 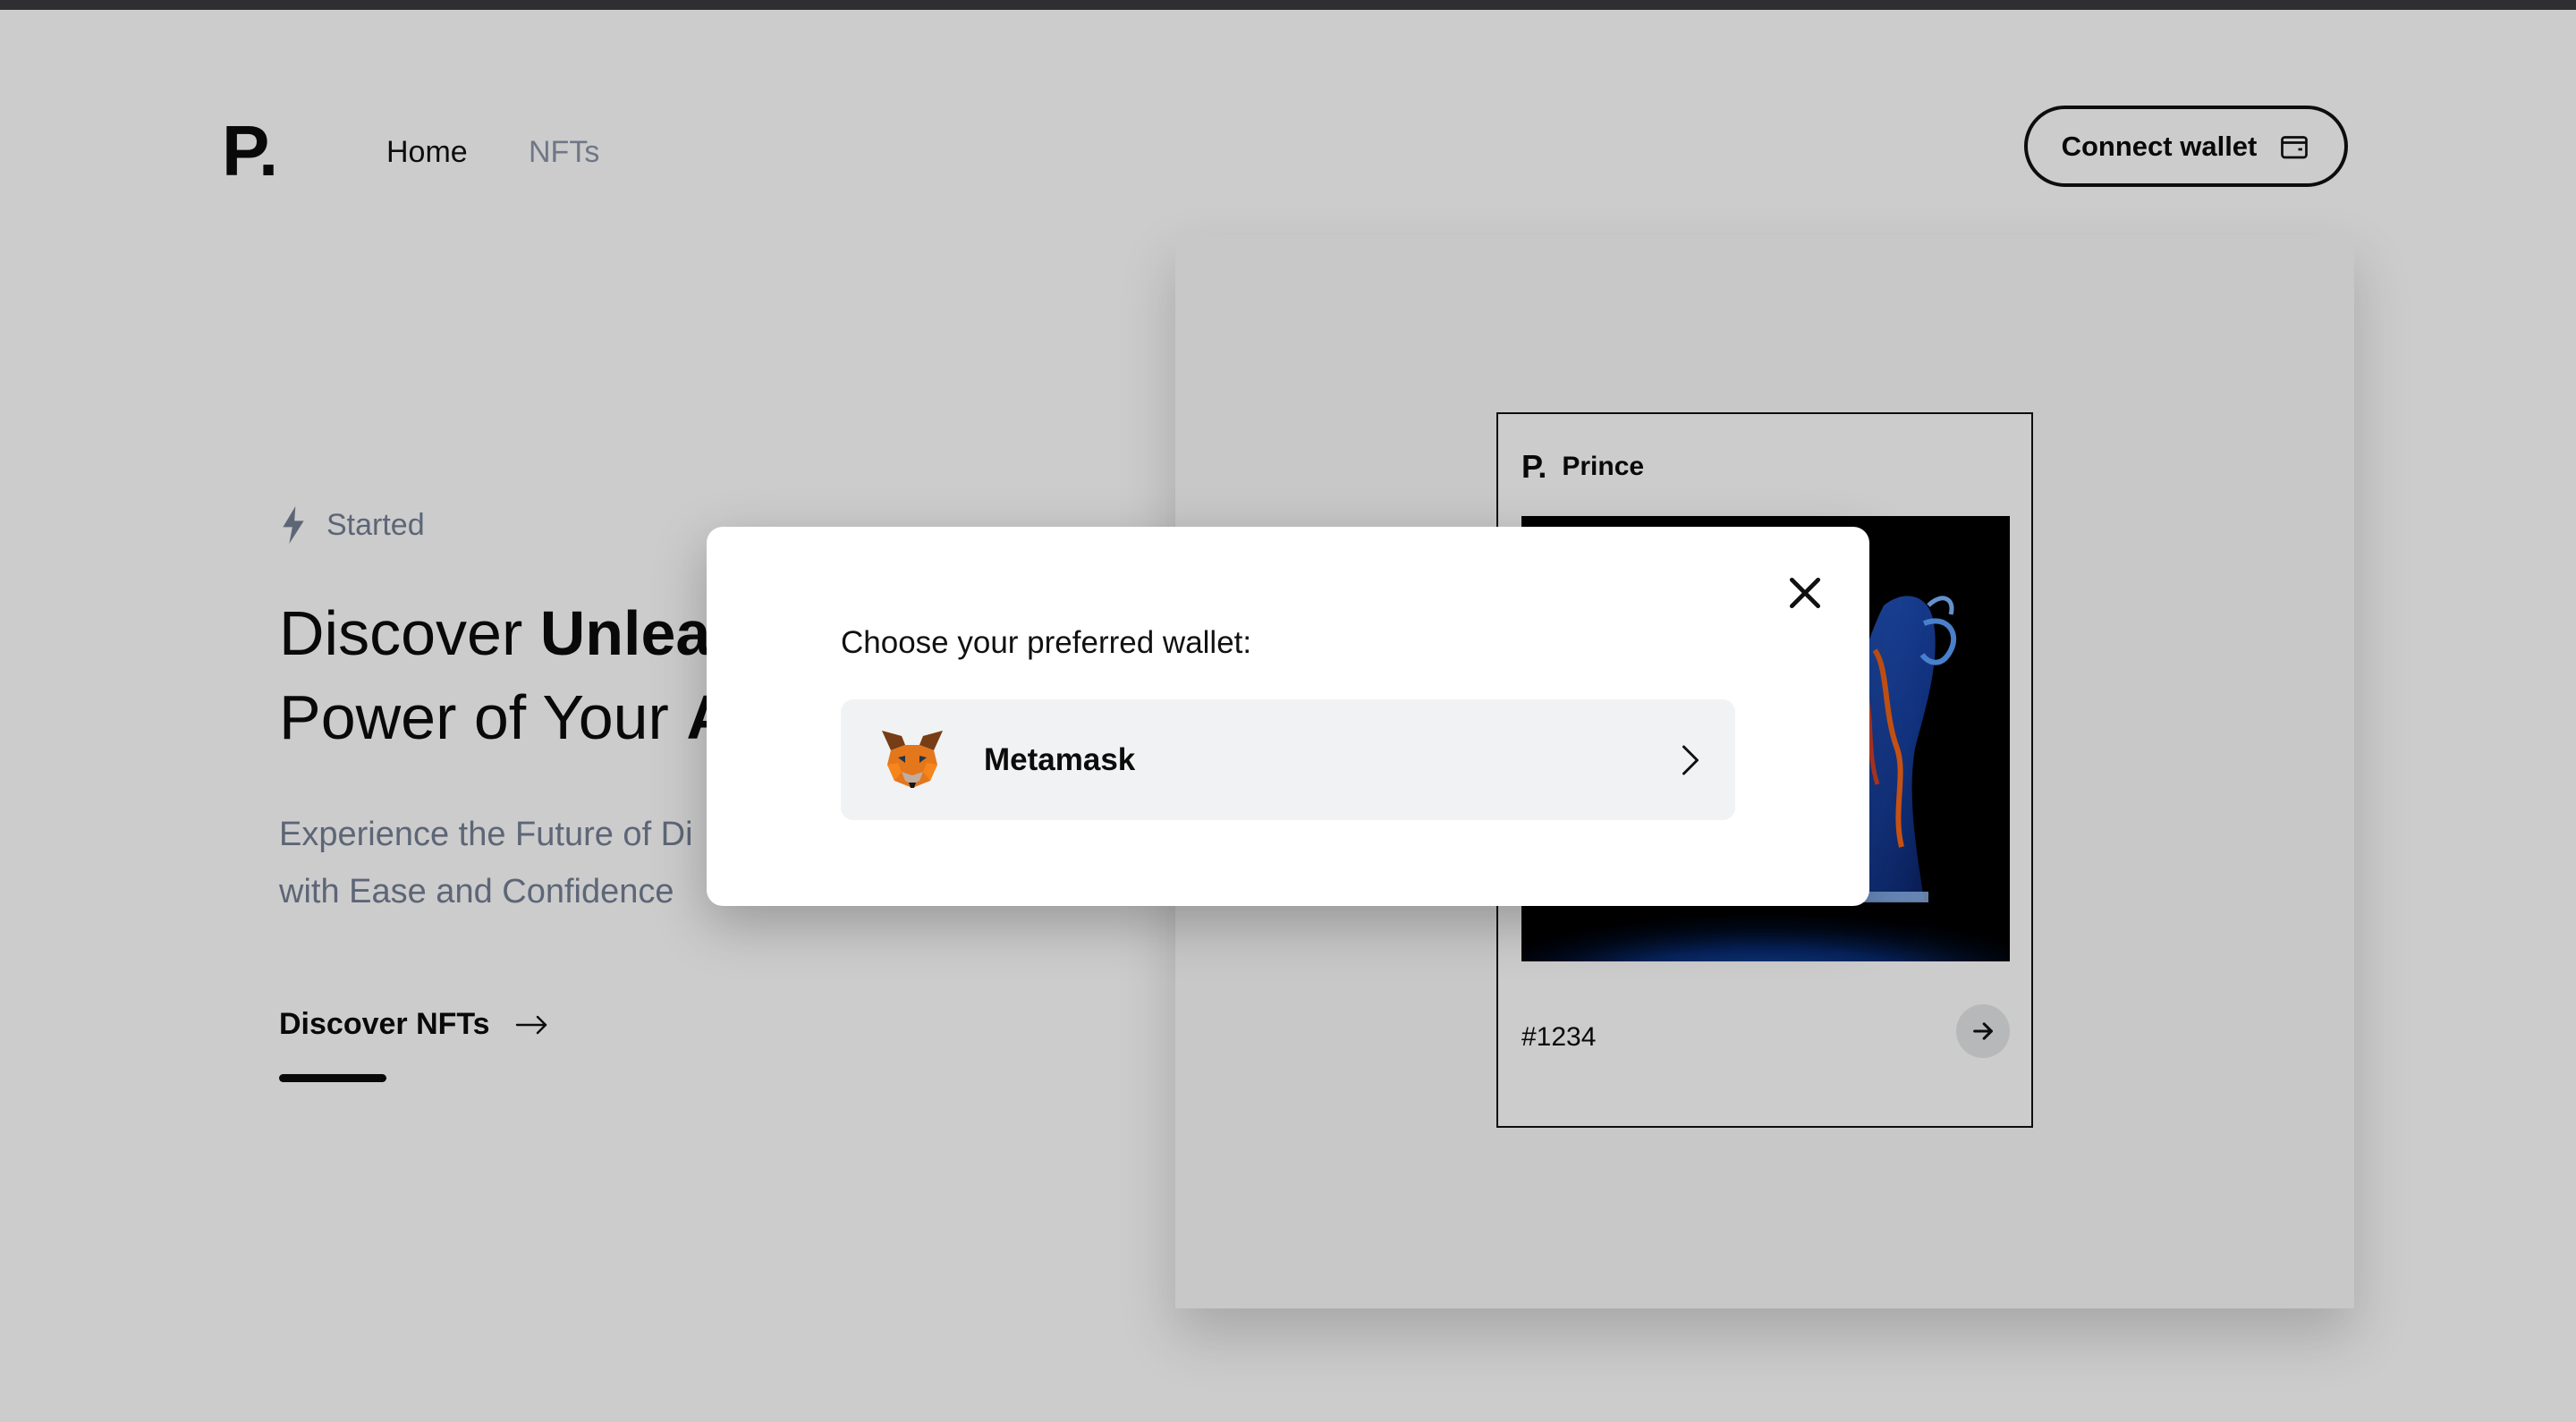 I want to click on metamask-fox-icon, so click(x=912, y=759).